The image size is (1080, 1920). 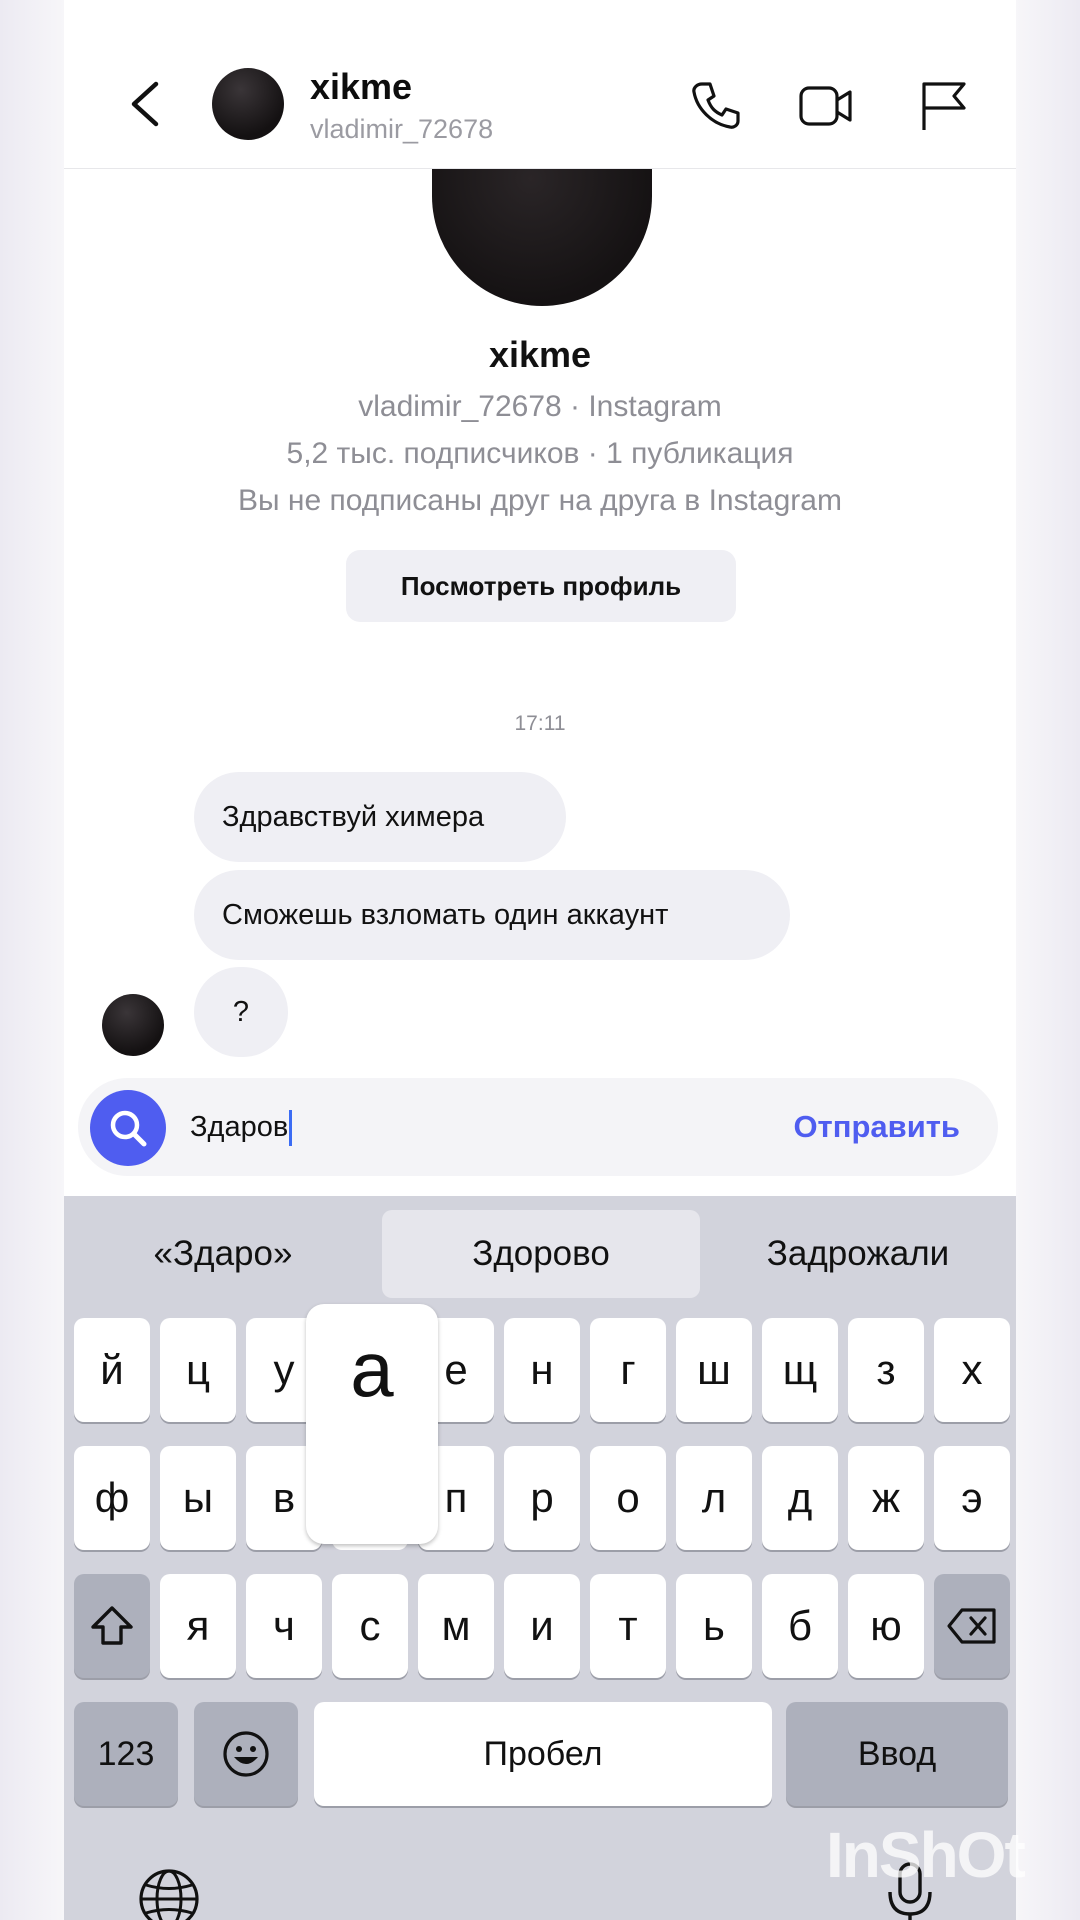 I want to click on header-avatar, so click(x=248, y=104).